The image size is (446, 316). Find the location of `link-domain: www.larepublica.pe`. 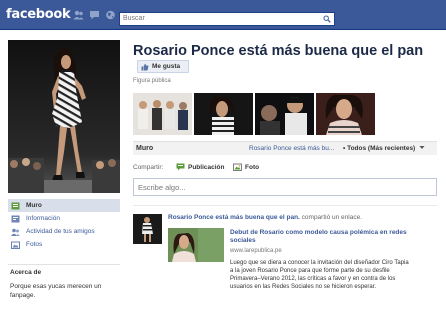

link-domain: www.larepublica.pe is located at coordinates (256, 251).